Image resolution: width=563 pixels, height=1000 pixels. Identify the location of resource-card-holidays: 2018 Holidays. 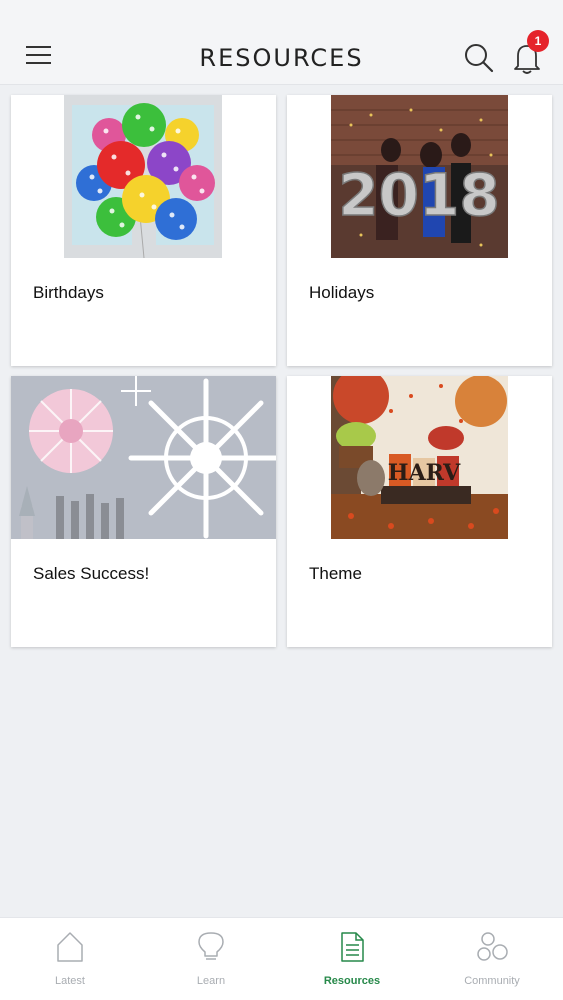
(419, 230).